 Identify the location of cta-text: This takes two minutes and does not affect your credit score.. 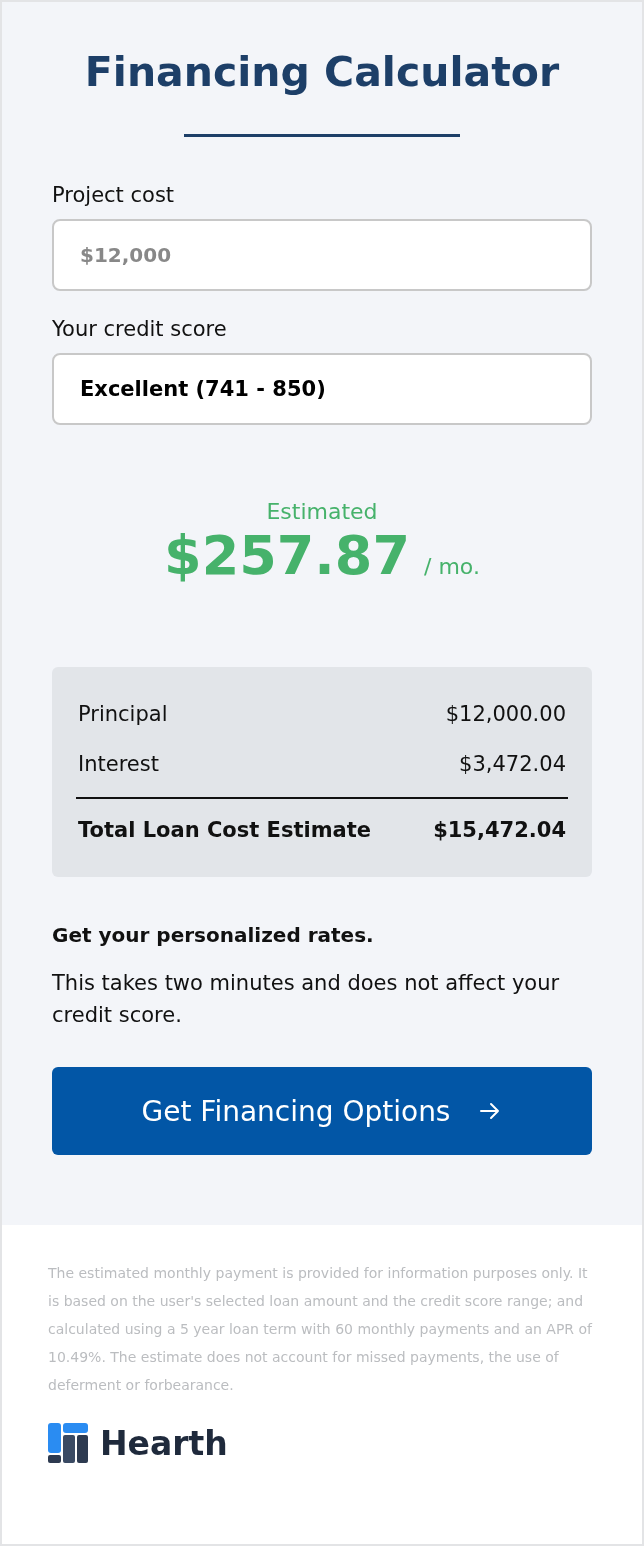
(306, 999).